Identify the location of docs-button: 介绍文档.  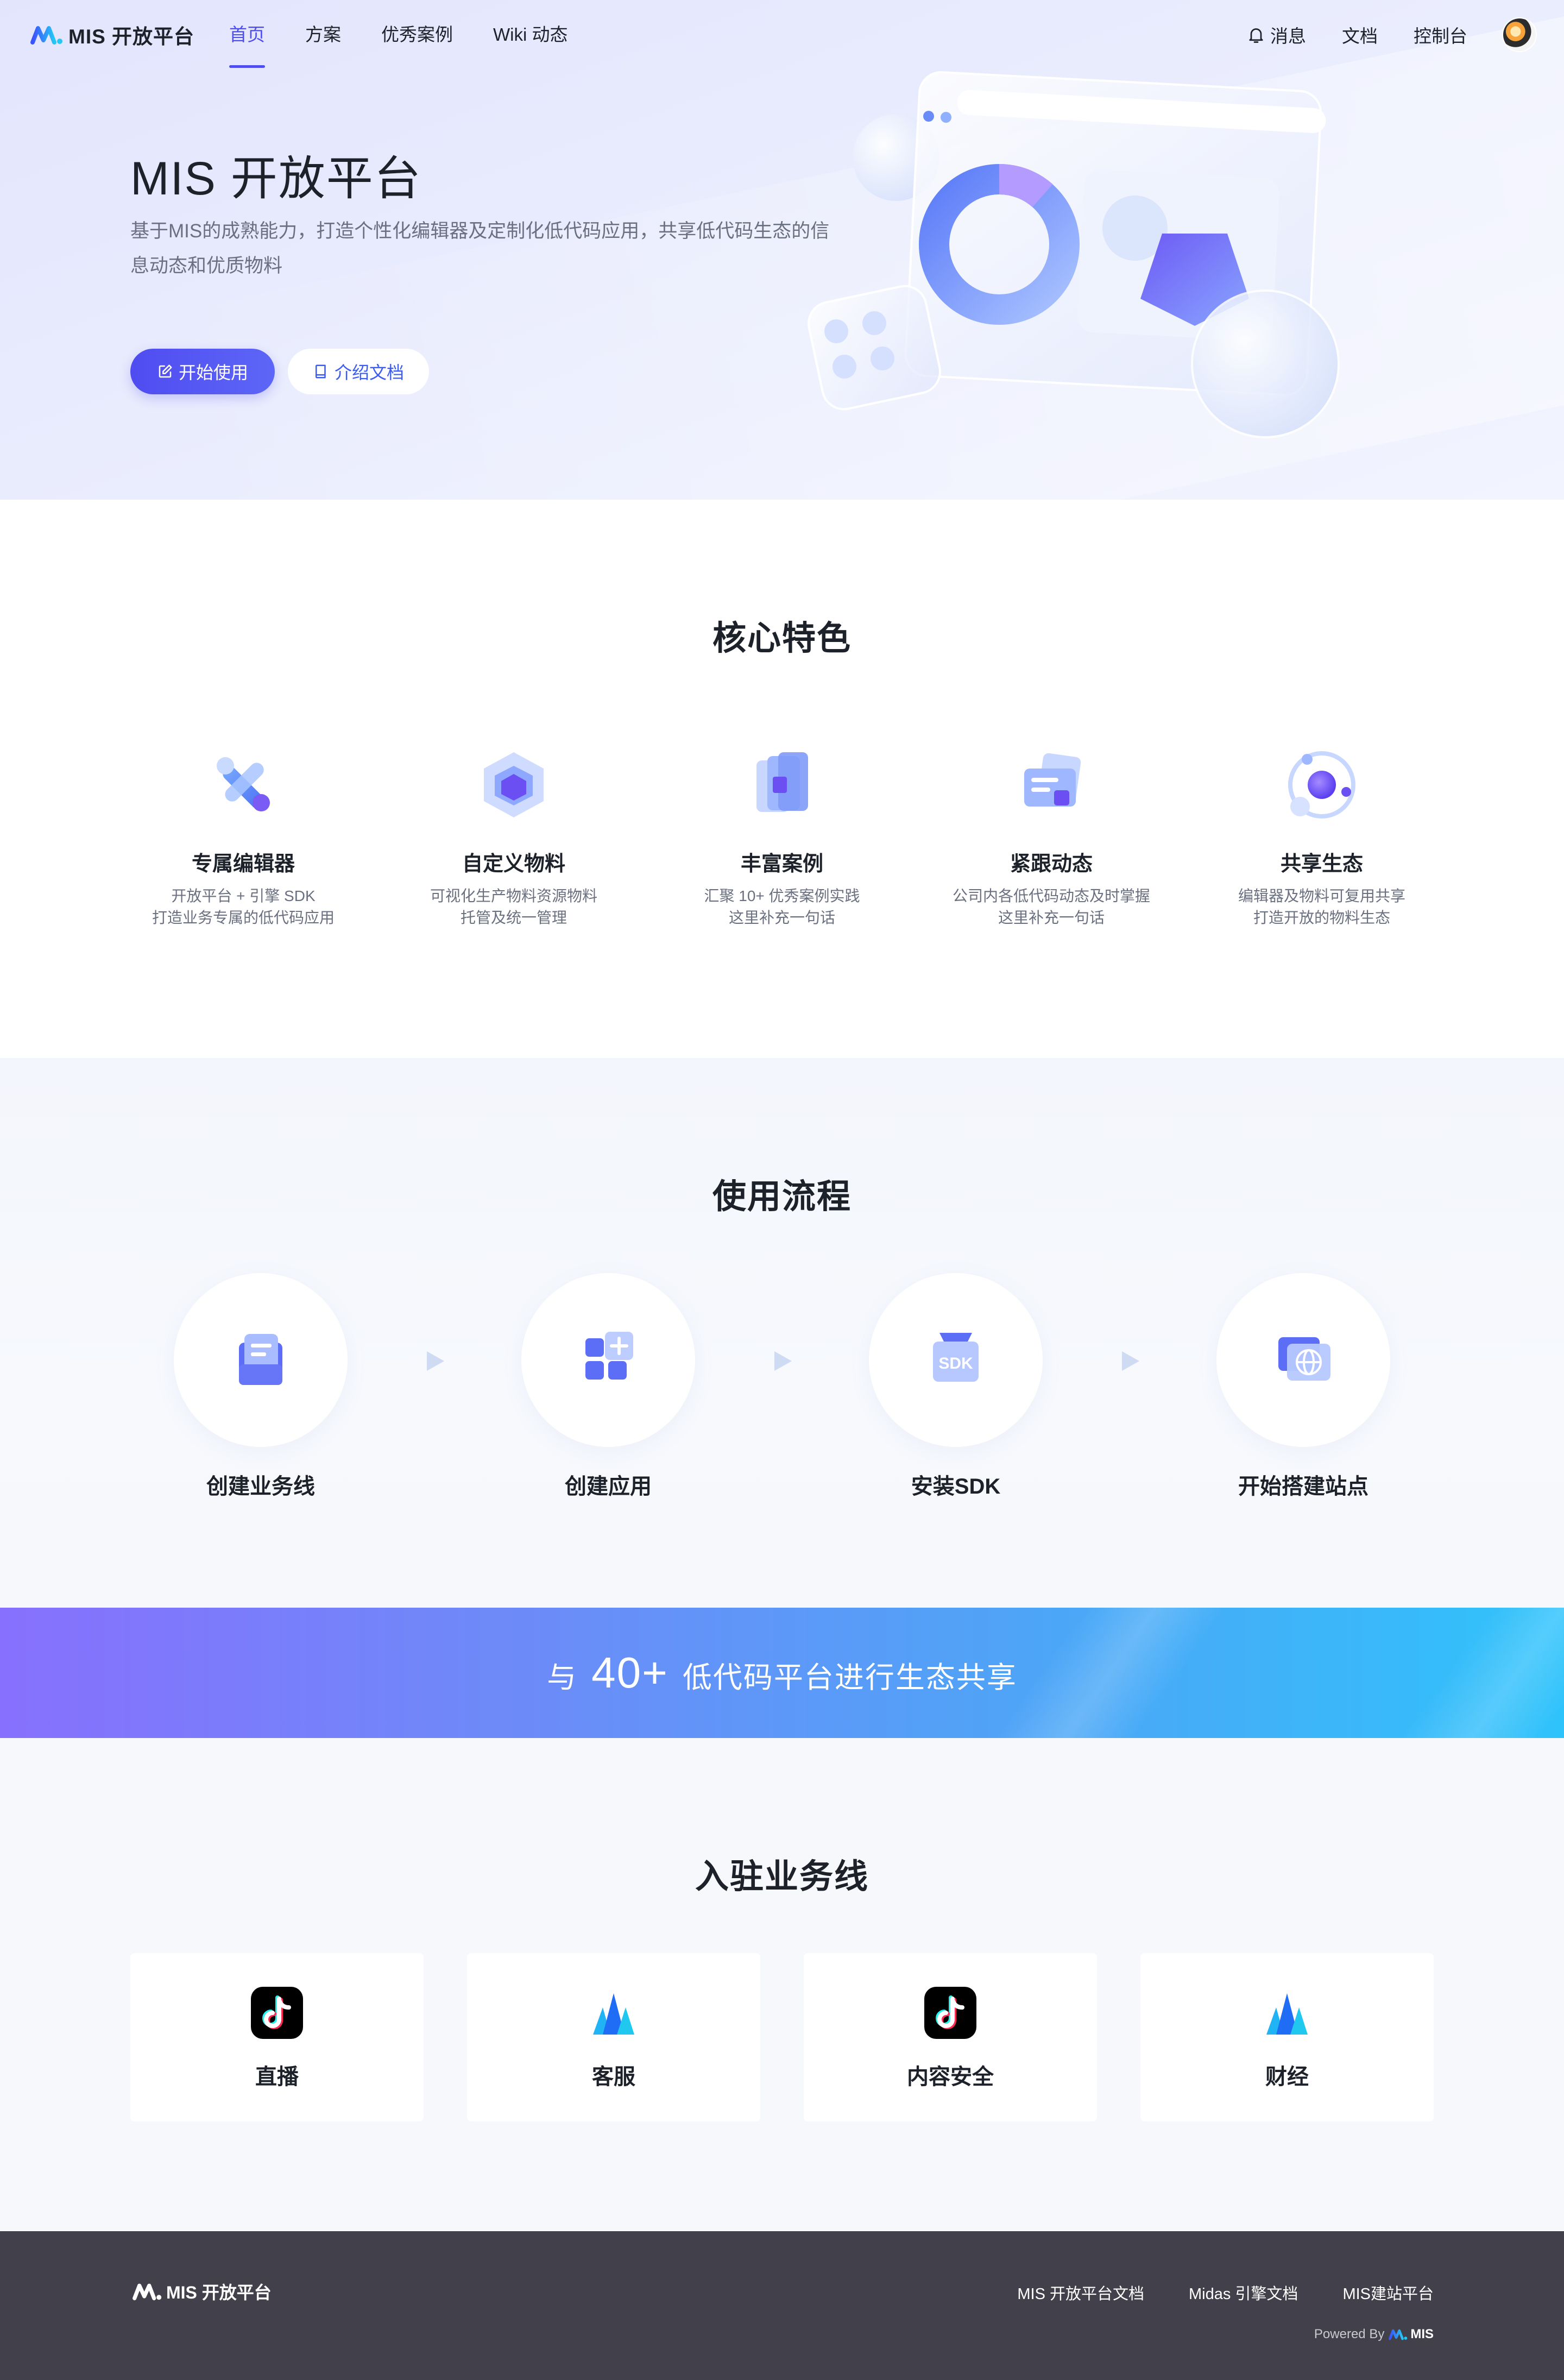
(358, 371).